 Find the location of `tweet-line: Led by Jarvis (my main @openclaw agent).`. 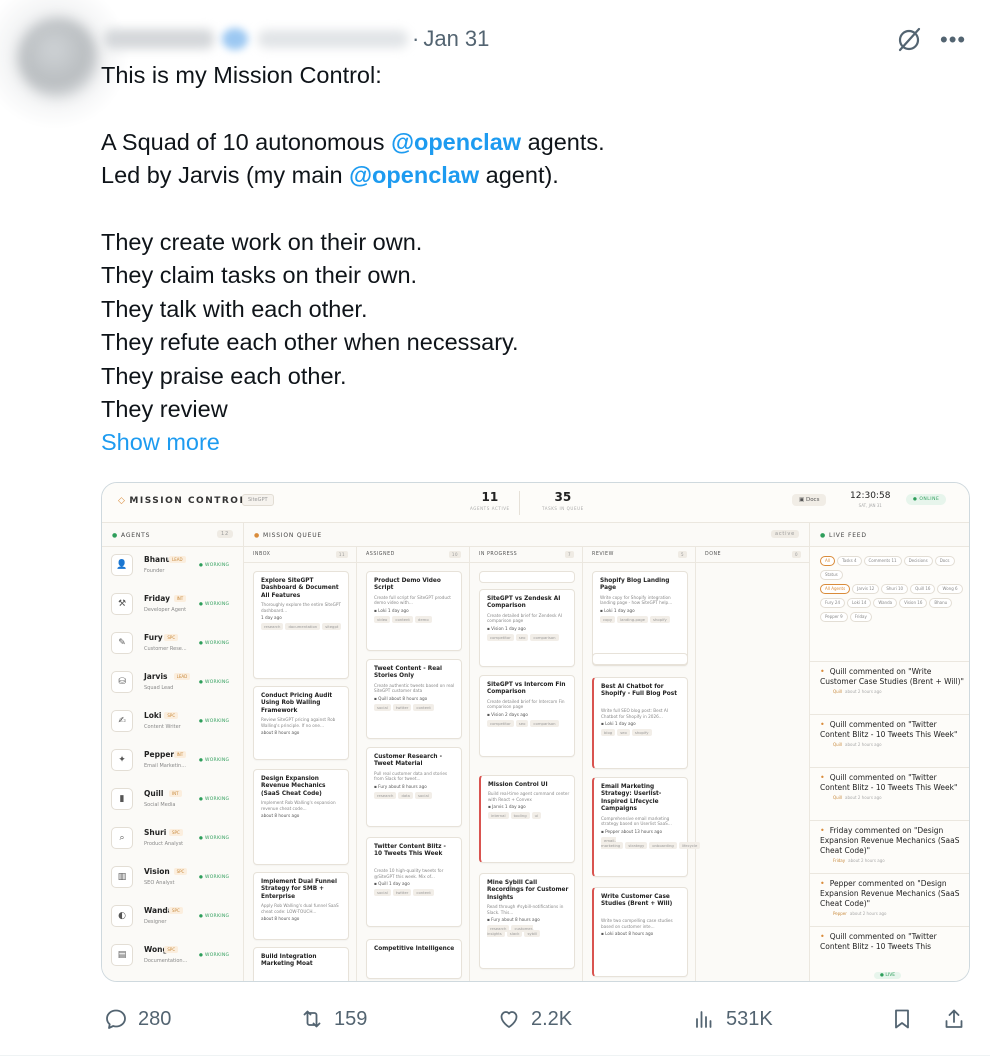

tweet-line: Led by Jarvis (my main @openclaw agent). is located at coordinates (330, 175).